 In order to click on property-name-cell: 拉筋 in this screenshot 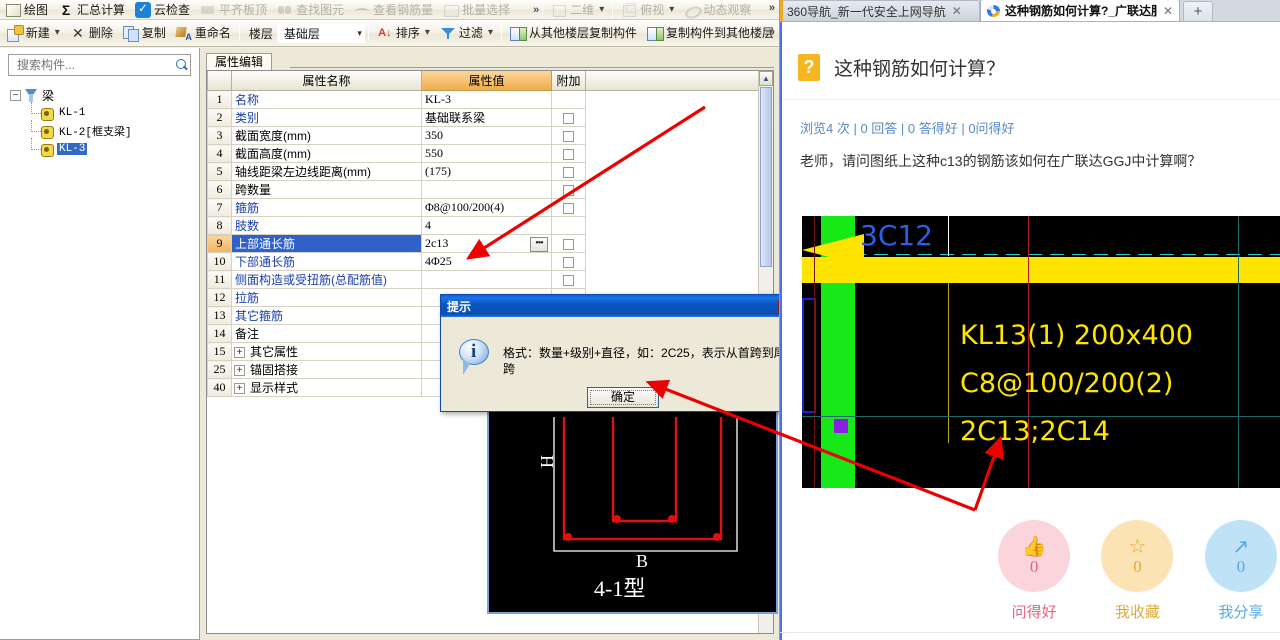, I will do `click(326, 297)`.